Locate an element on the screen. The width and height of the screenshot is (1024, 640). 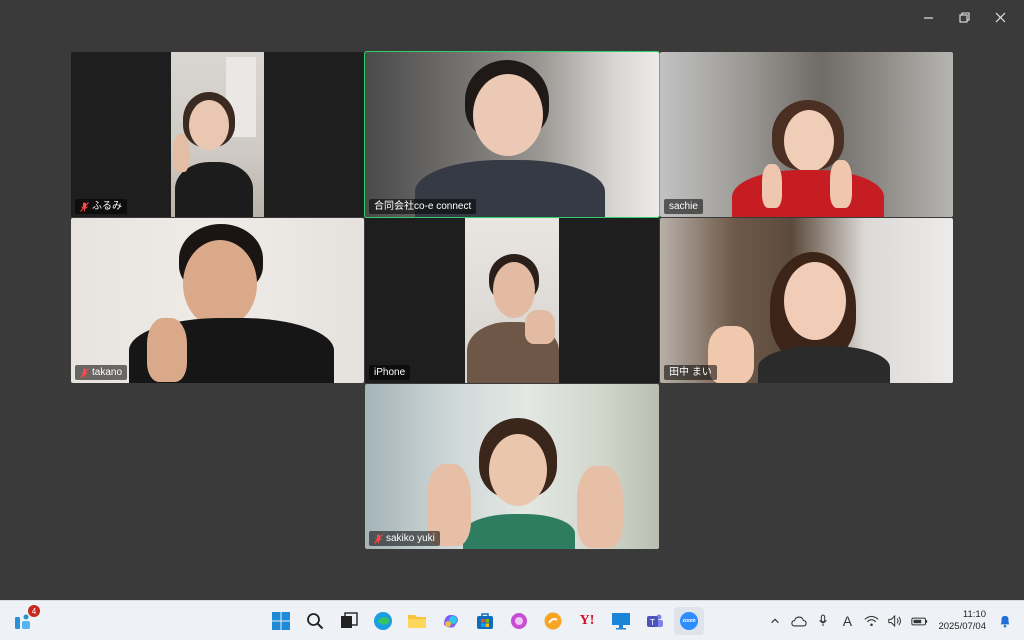
participant-name-tag: takano is located at coordinates (101, 372).